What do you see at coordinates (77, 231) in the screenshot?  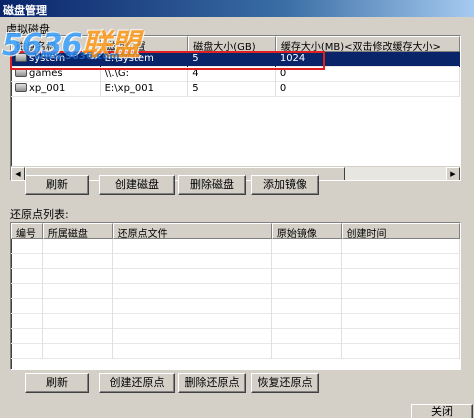 I see `col-owner-disk: 所属磁盘` at bounding box center [77, 231].